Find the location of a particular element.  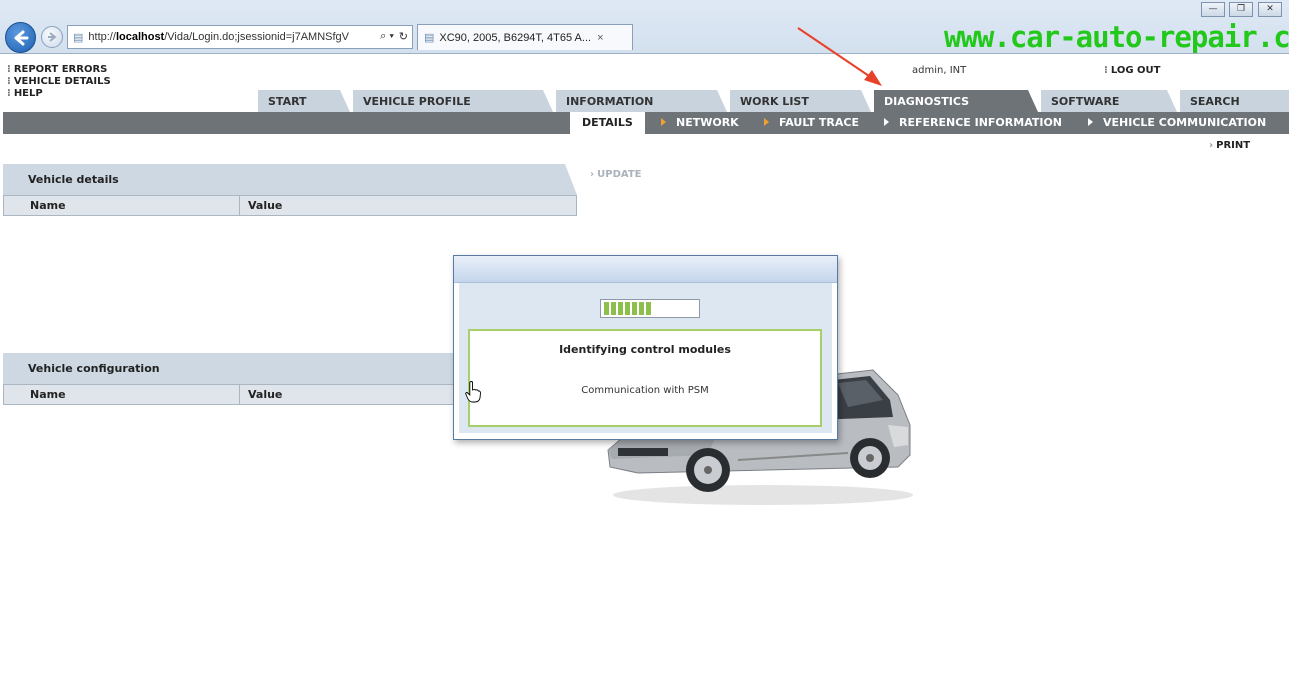

tab-close-icon: × is located at coordinates (600, 38).